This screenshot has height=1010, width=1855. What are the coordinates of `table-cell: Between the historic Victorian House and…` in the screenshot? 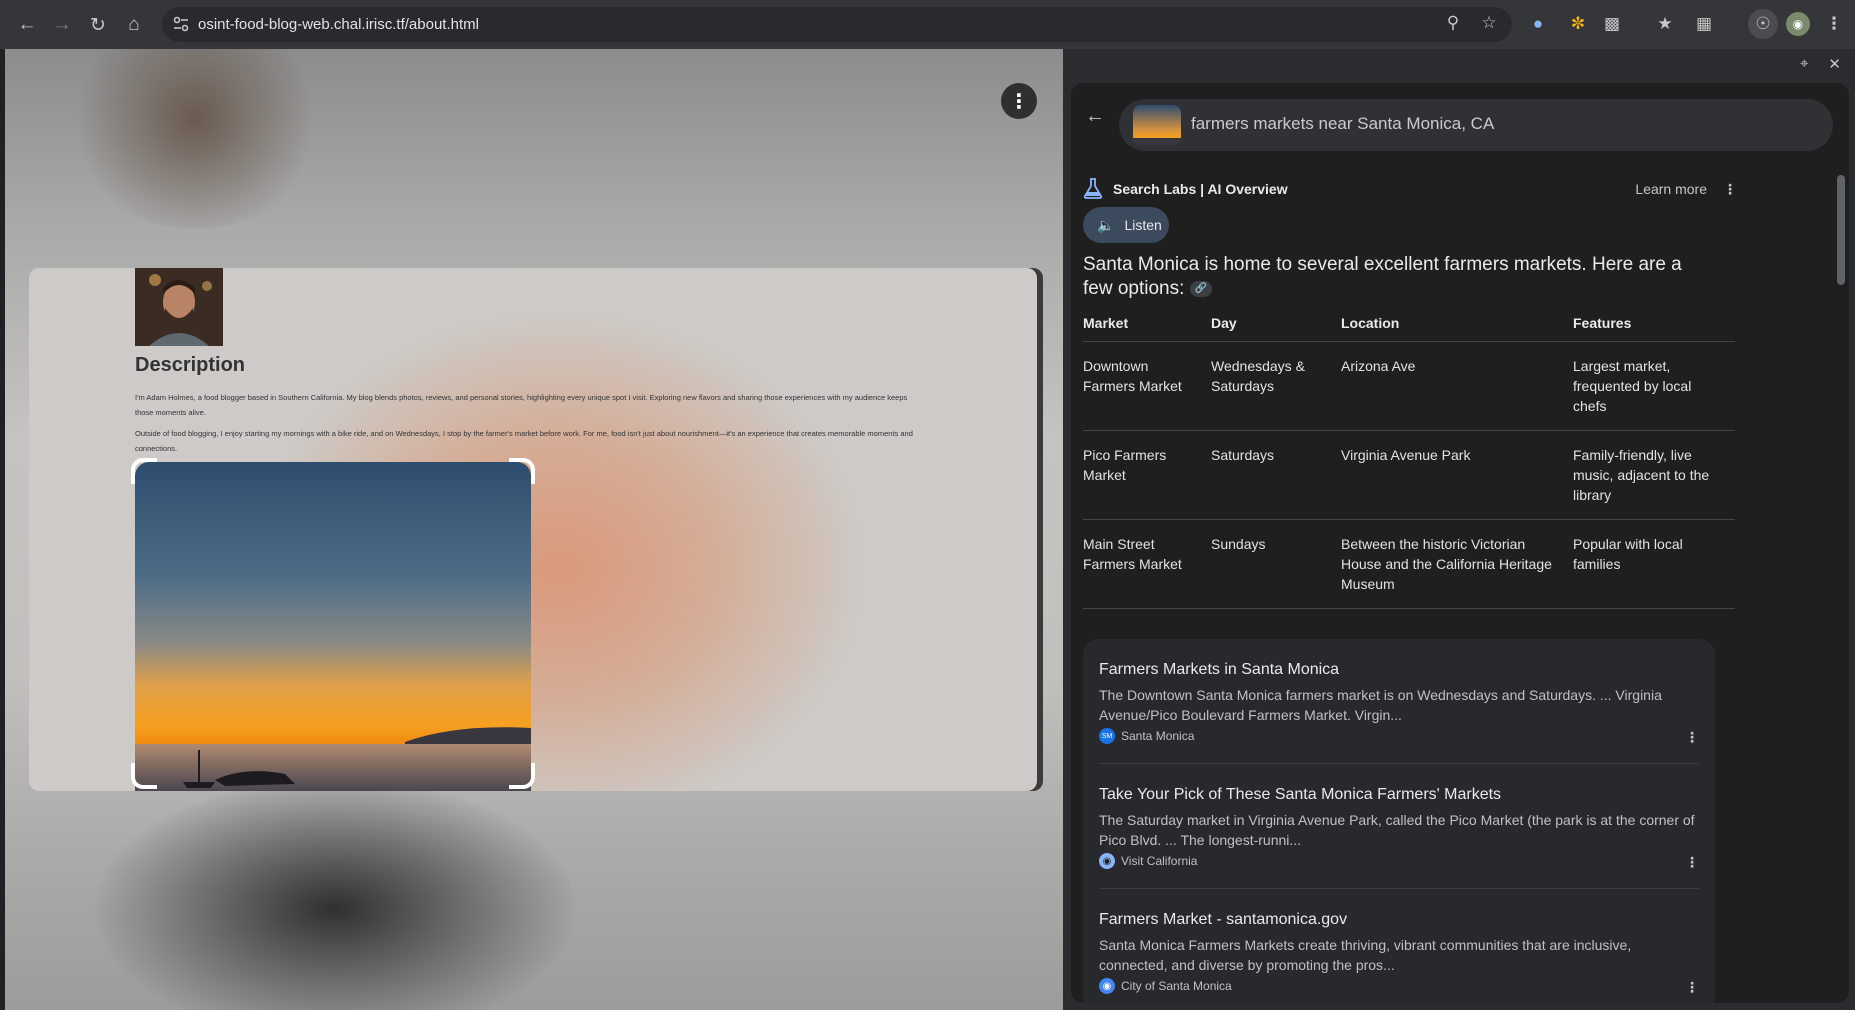 It's located at (1457, 564).